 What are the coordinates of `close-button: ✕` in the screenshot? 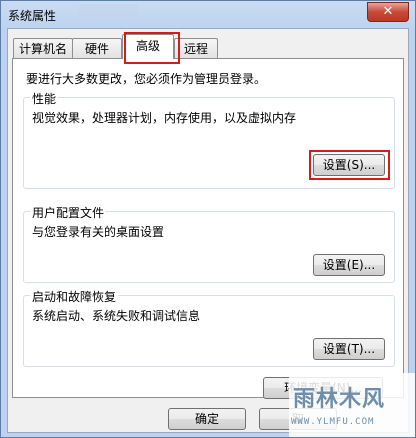 It's located at (388, 12).